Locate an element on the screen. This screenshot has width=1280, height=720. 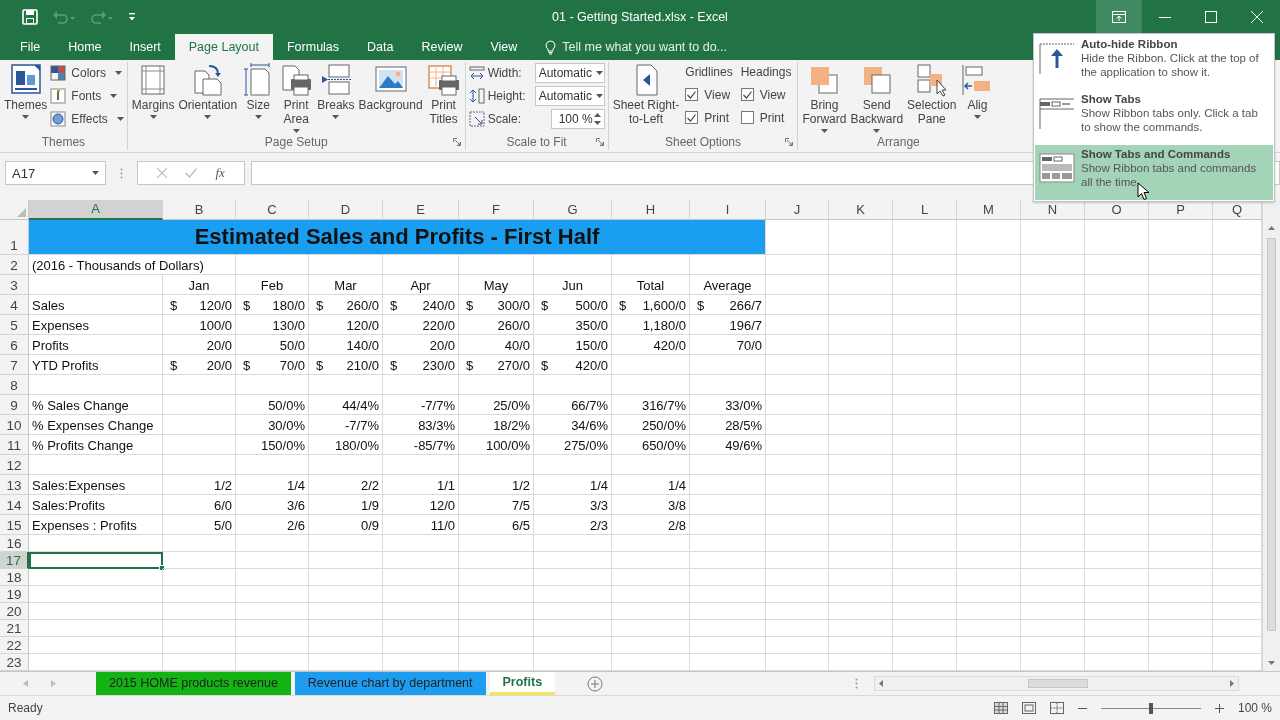
row-header: 4 is located at coordinates (14, 305).